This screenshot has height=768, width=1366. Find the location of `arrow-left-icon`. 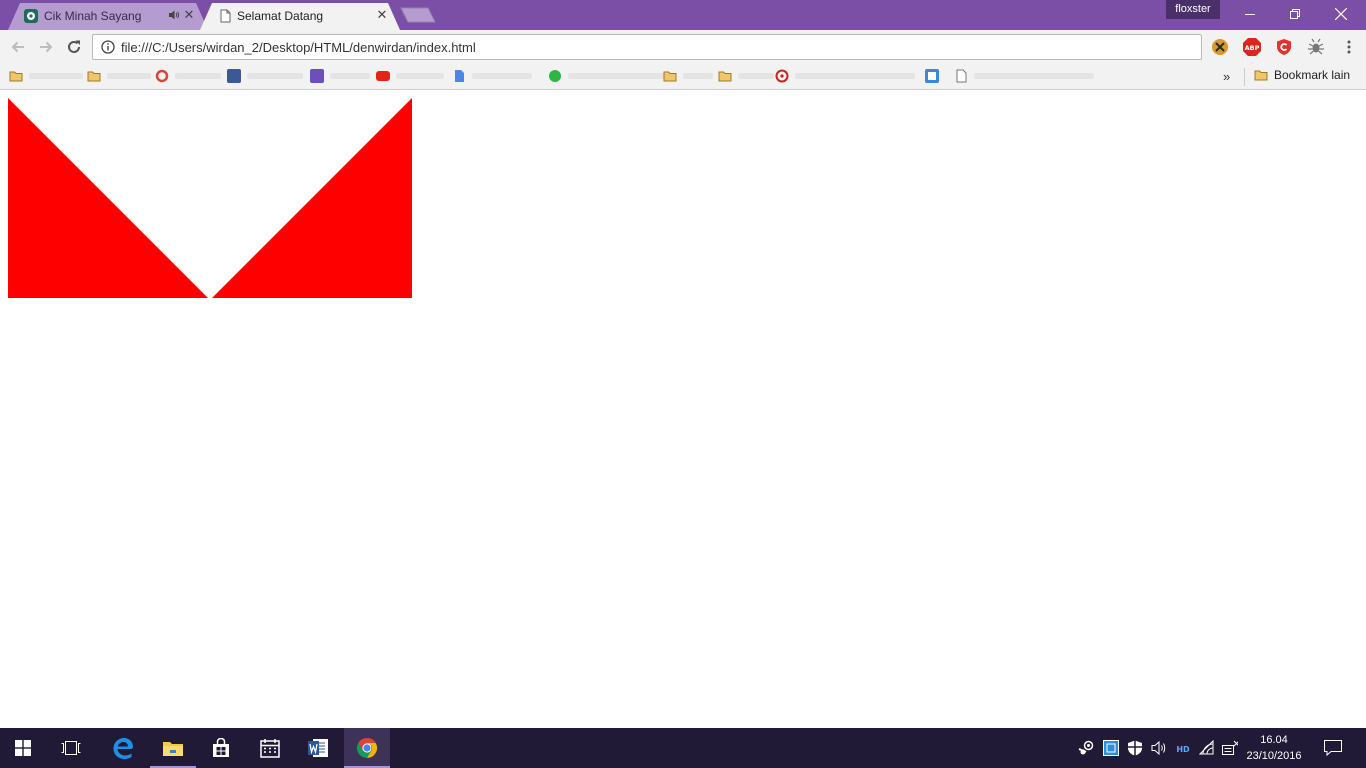

arrow-left-icon is located at coordinates (17, 47).